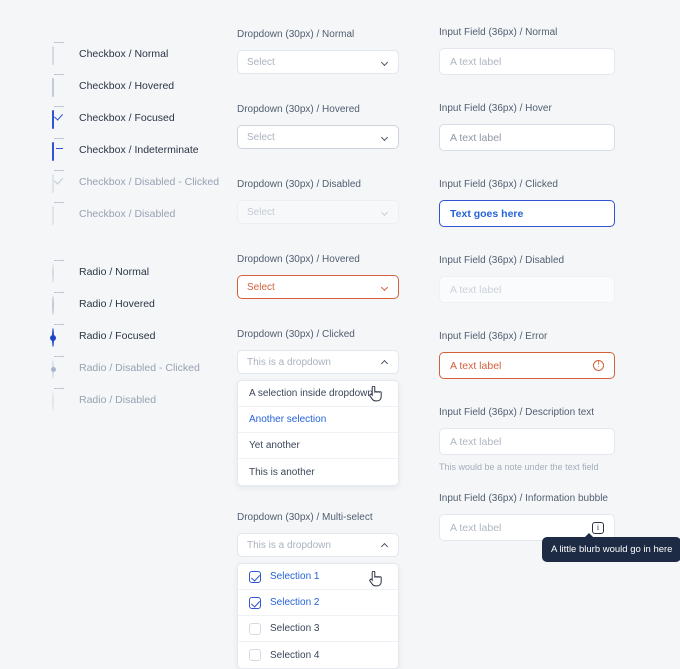 This screenshot has height=669, width=680. I want to click on dropdown-normal: Select, so click(318, 62).